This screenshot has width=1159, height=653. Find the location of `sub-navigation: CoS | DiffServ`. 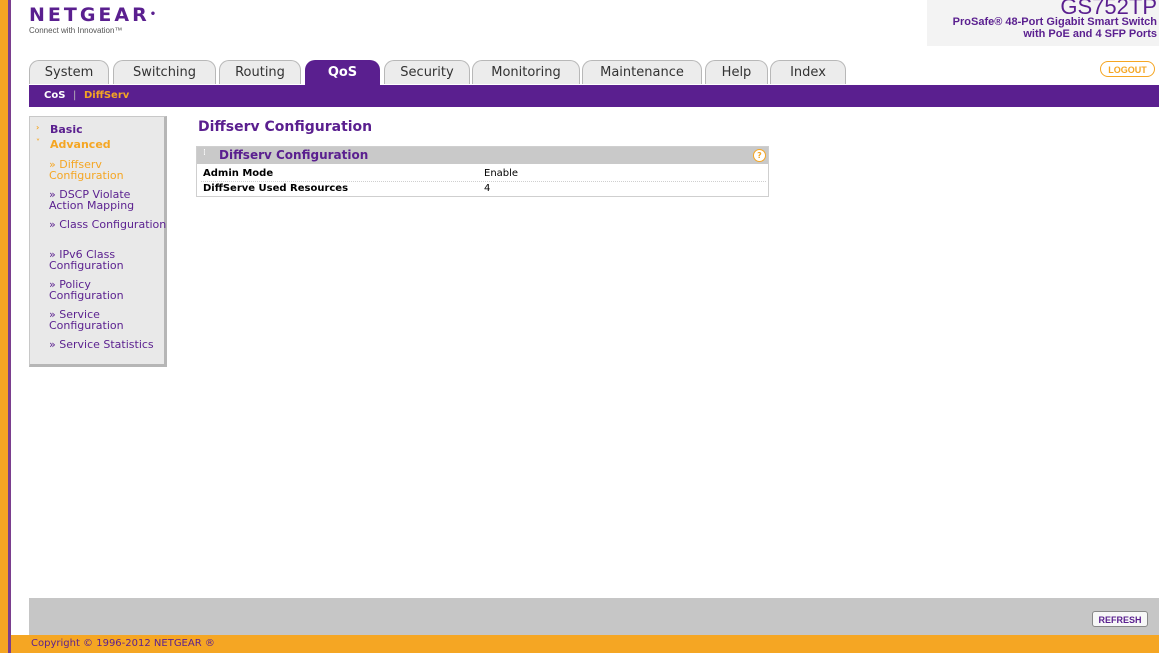

sub-navigation: CoS | DiffServ is located at coordinates (594, 96).